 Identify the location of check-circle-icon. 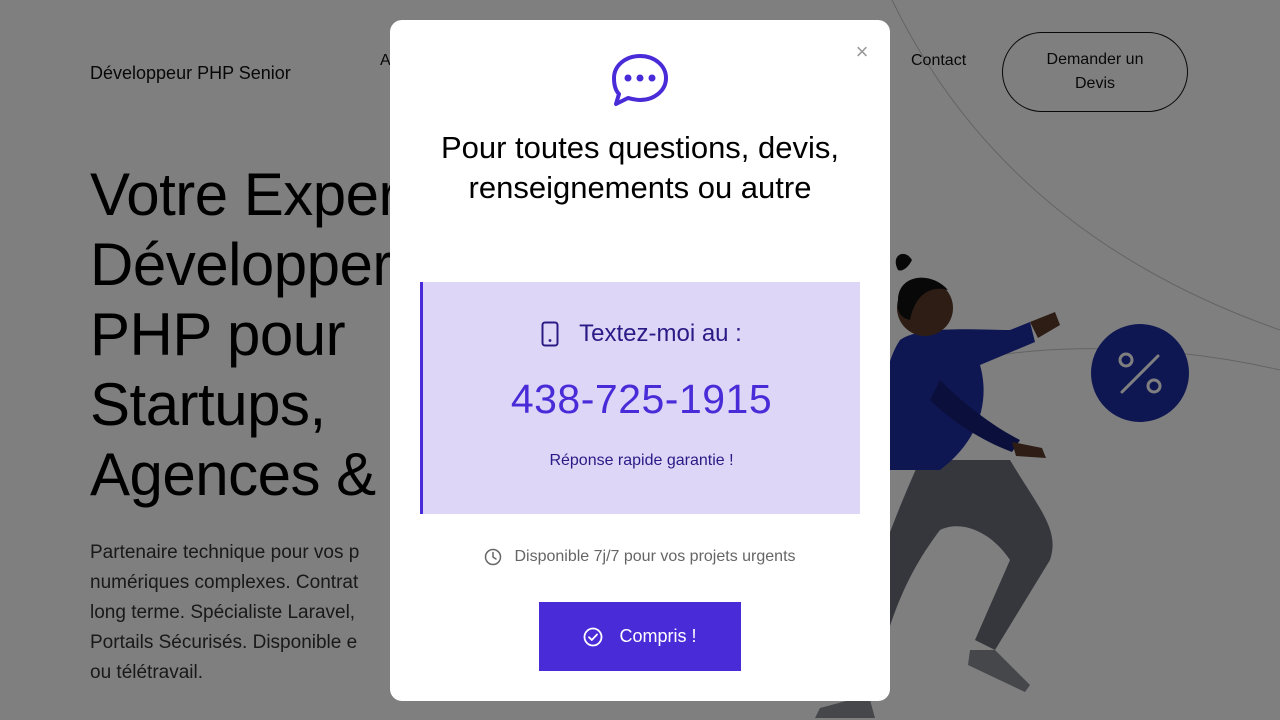
(593, 636).